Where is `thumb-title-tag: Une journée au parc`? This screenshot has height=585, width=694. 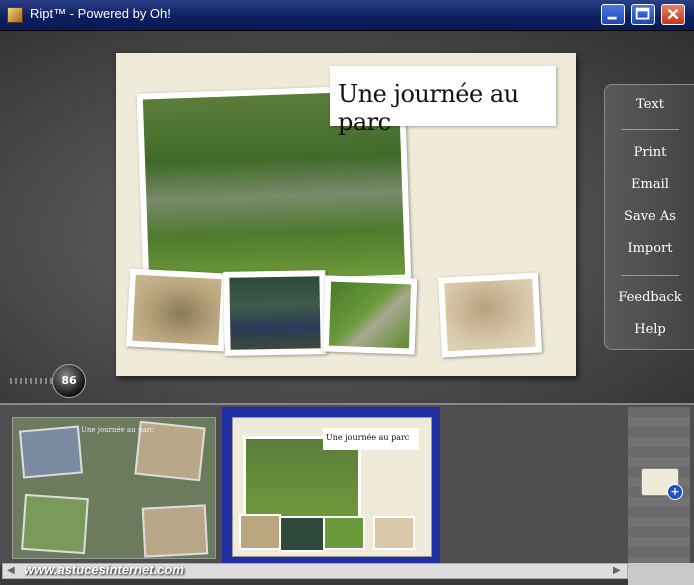 thumb-title-tag: Une journée au parc is located at coordinates (371, 439).